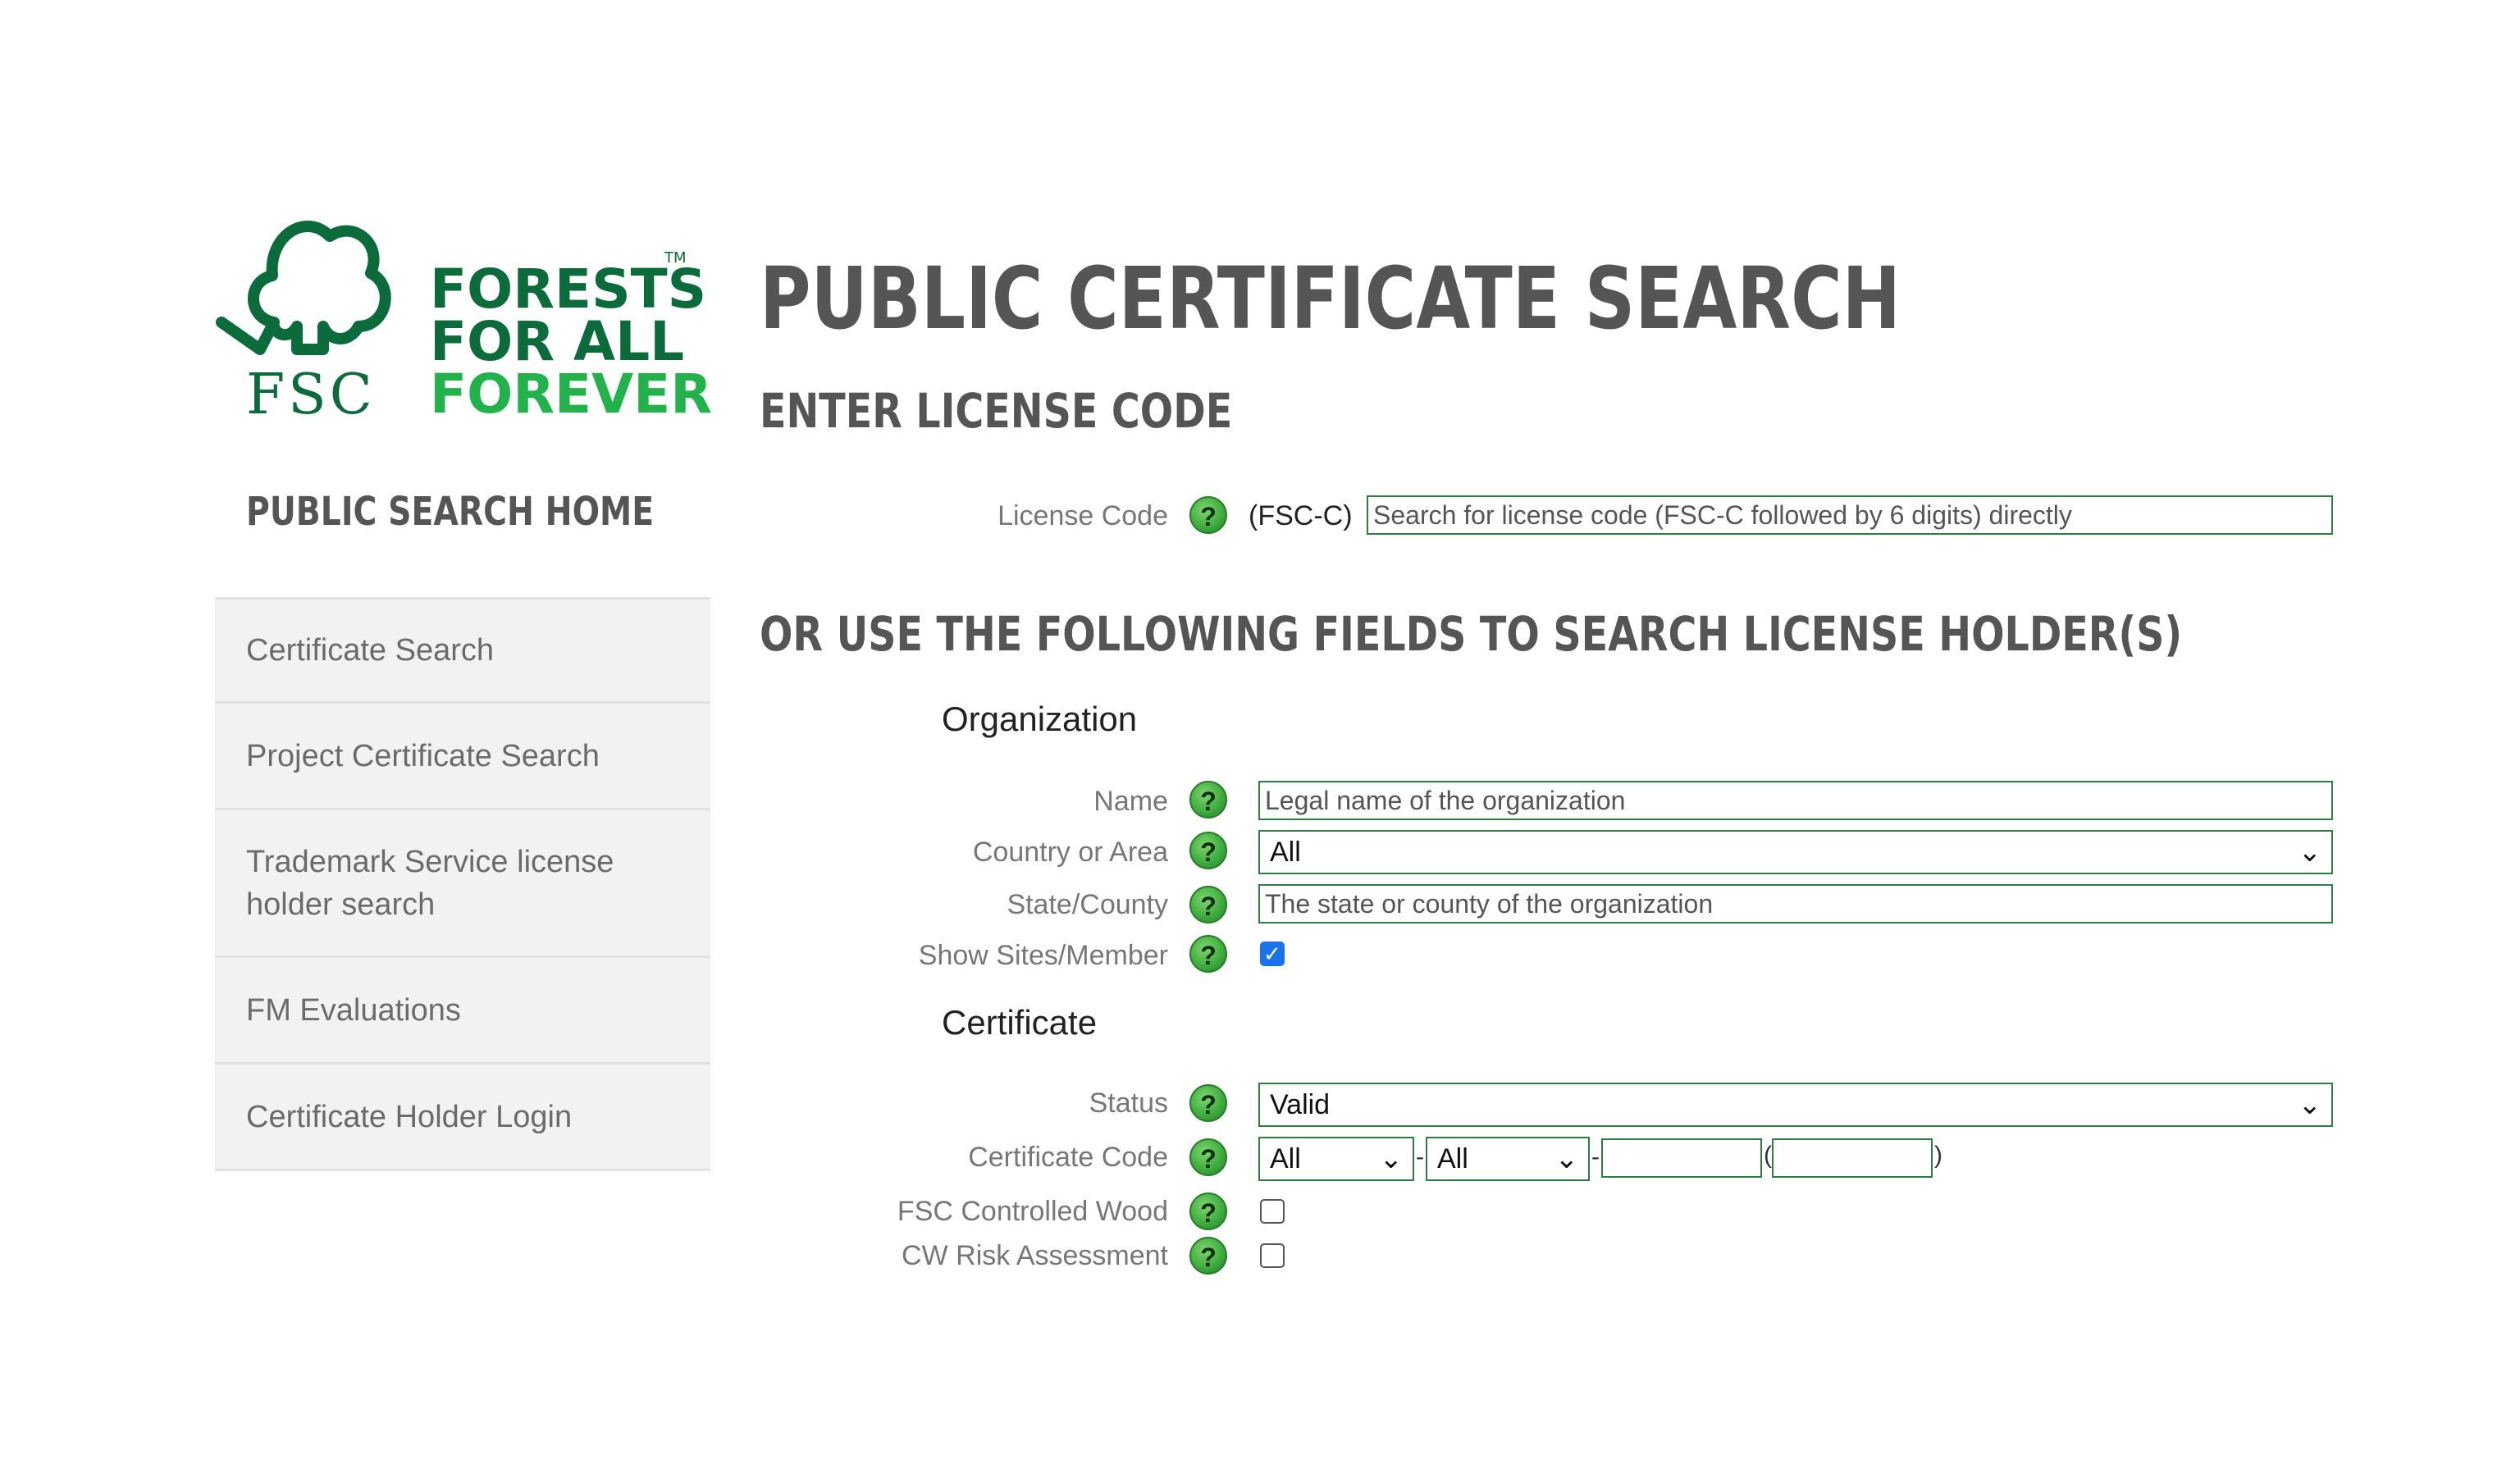 Image resolution: width=2520 pixels, height=1473 pixels. Describe the element at coordinates (1682, 1158) in the screenshot. I see `certificate-code-number-input` at that location.